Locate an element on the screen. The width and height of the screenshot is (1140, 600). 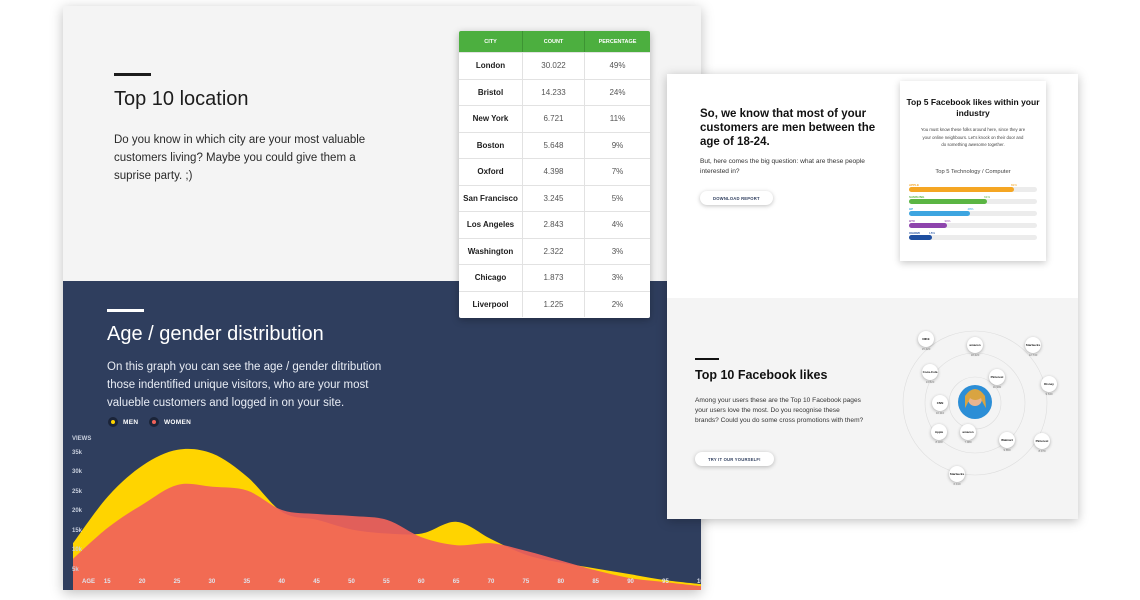
column-header-count: COUNT is located at coordinates (554, 41).